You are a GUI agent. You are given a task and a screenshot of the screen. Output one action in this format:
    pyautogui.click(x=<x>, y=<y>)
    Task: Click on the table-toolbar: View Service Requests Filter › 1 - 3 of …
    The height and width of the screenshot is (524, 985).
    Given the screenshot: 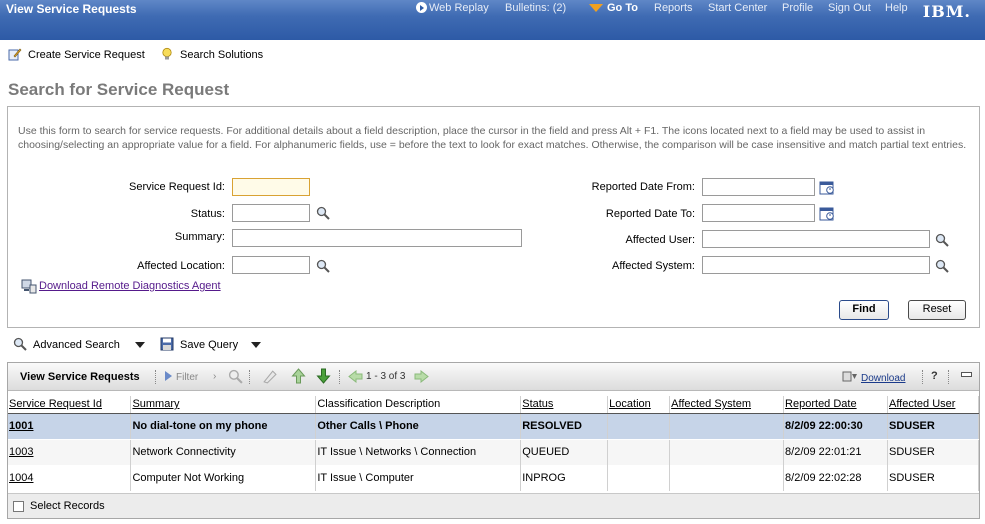 What is the action you would take?
    pyautogui.click(x=493, y=377)
    